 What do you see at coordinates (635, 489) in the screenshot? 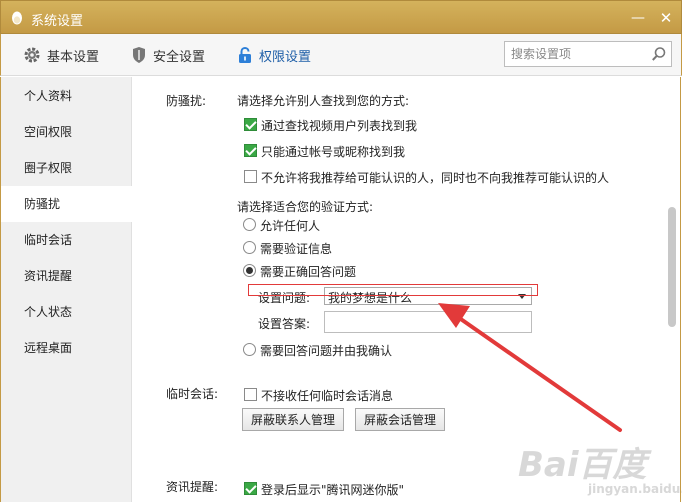
I see `watermark-sub: jingyan.baidu.com` at bounding box center [635, 489].